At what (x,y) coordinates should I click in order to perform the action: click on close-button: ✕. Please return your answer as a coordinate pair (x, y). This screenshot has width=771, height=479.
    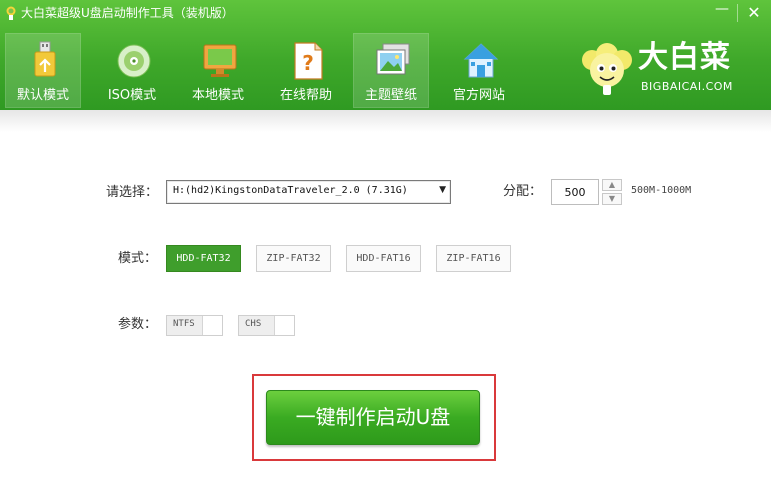
    Looking at the image, I should click on (754, 13).